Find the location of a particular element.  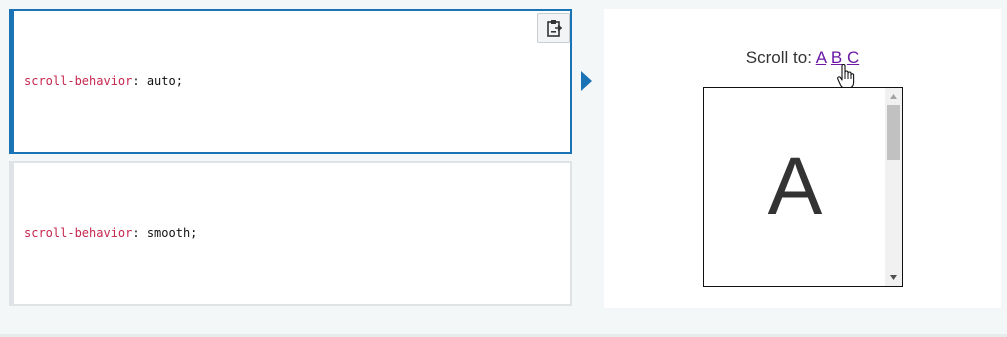

scroll-to-label: Scroll to: is located at coordinates (778, 57).